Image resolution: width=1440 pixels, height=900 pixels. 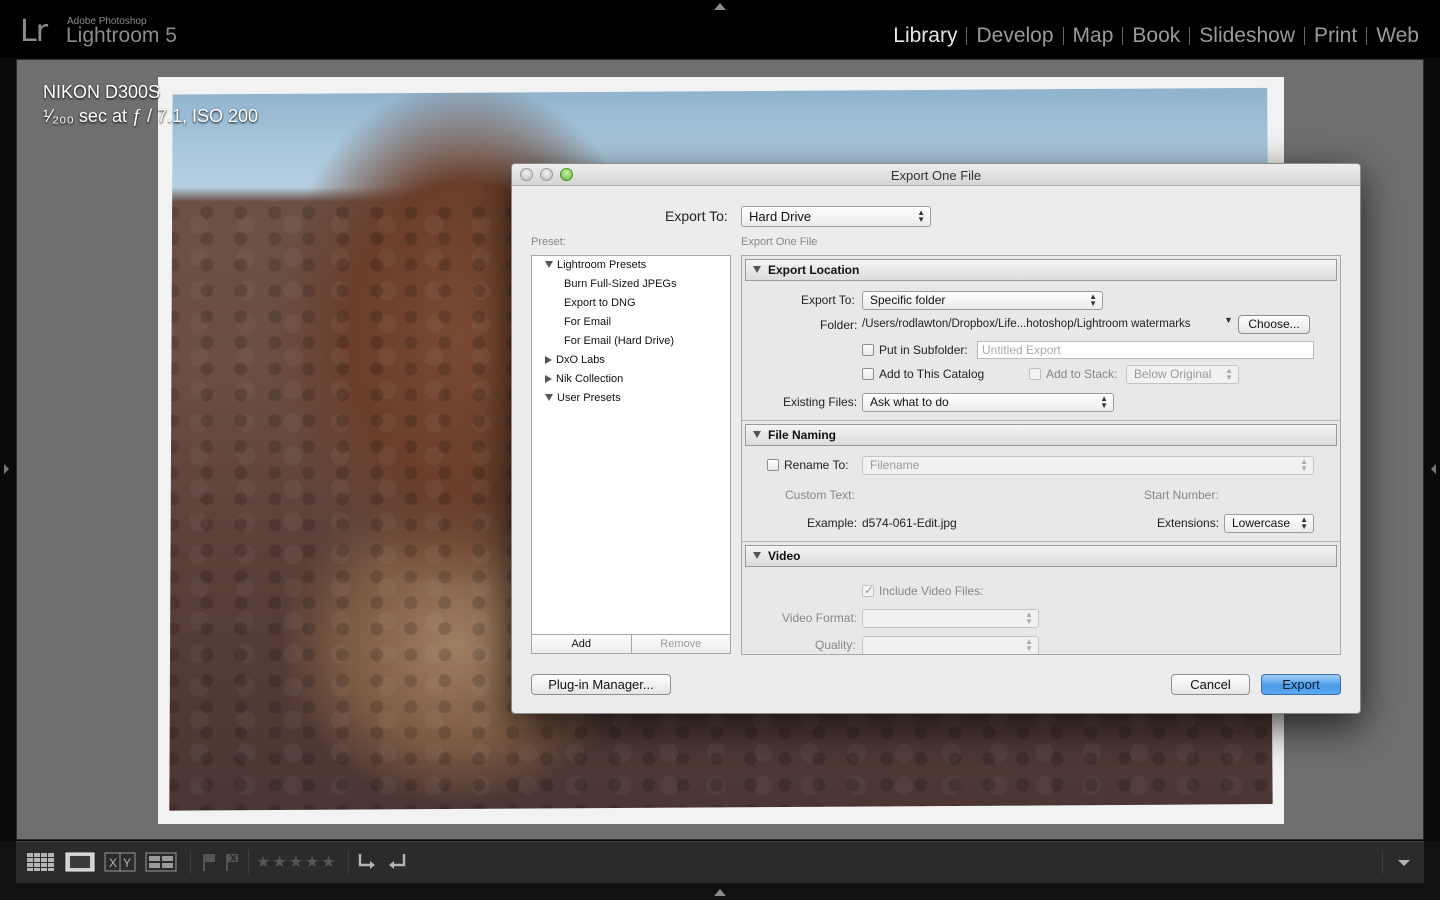 What do you see at coordinates (1188, 523) in the screenshot?
I see `extensions-label: Extensions:` at bounding box center [1188, 523].